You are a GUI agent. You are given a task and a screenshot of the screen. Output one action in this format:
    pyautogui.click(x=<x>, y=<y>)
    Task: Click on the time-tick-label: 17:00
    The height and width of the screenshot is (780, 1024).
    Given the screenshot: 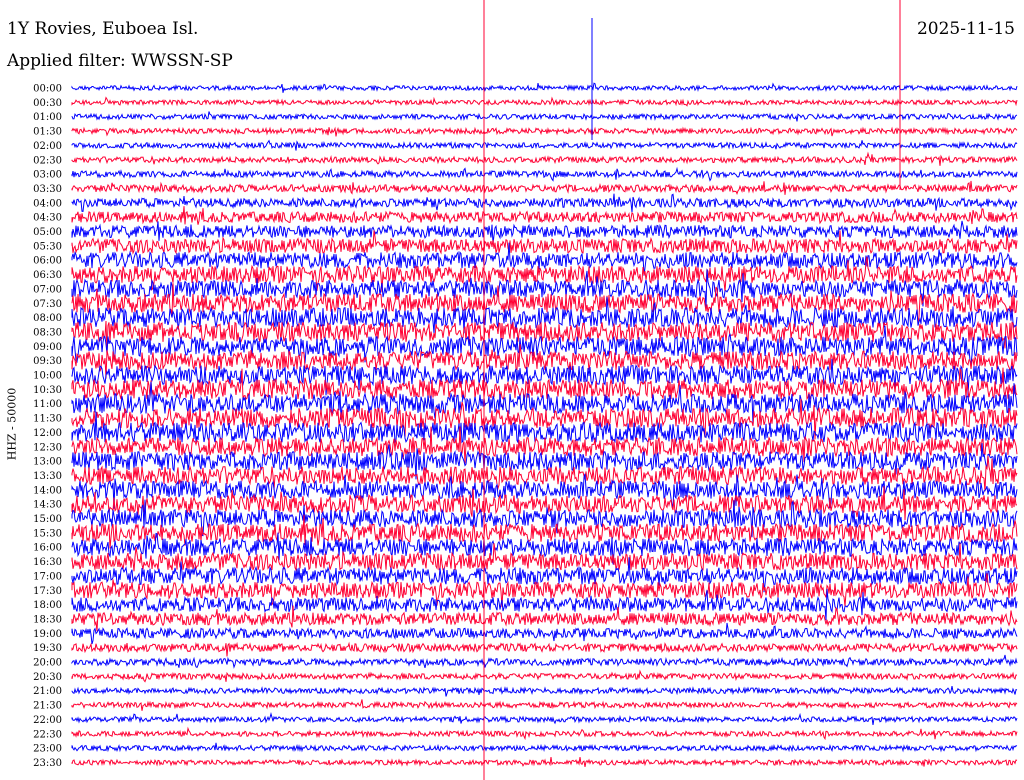 What is the action you would take?
    pyautogui.click(x=47, y=576)
    